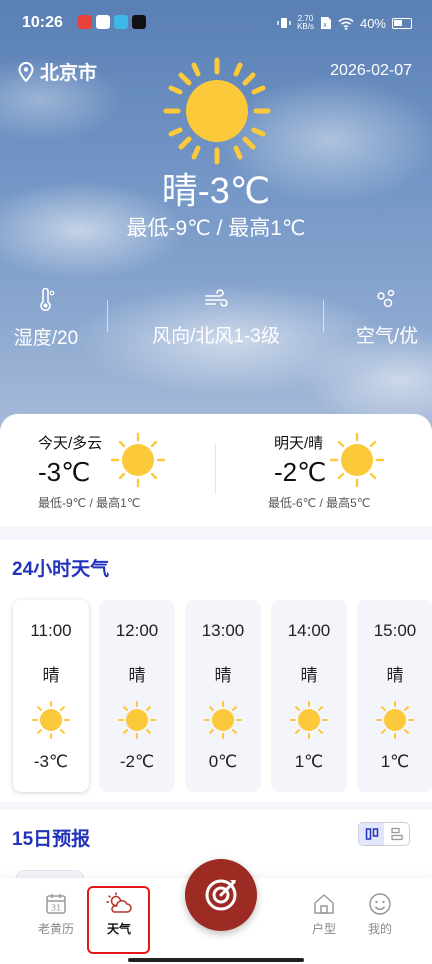 The image size is (432, 964). Describe the element at coordinates (216, 190) in the screenshot. I see `current-weather: 晴-3℃` at that location.